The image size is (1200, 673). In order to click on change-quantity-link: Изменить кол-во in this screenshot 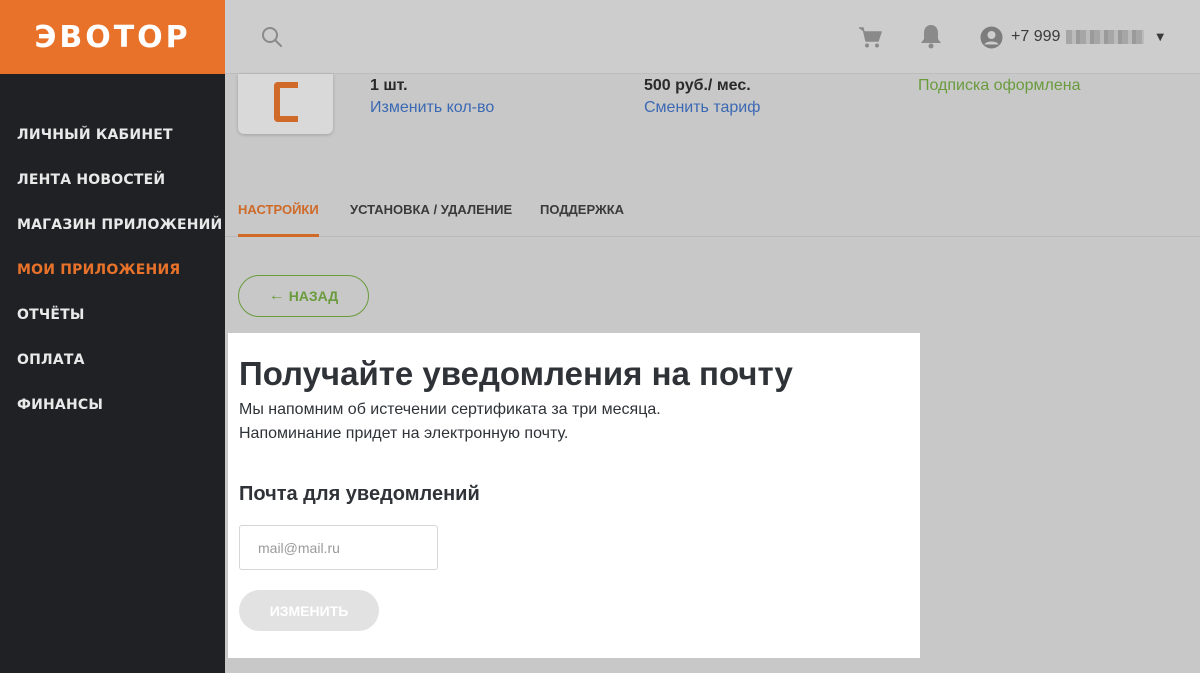, I will do `click(432, 108)`.